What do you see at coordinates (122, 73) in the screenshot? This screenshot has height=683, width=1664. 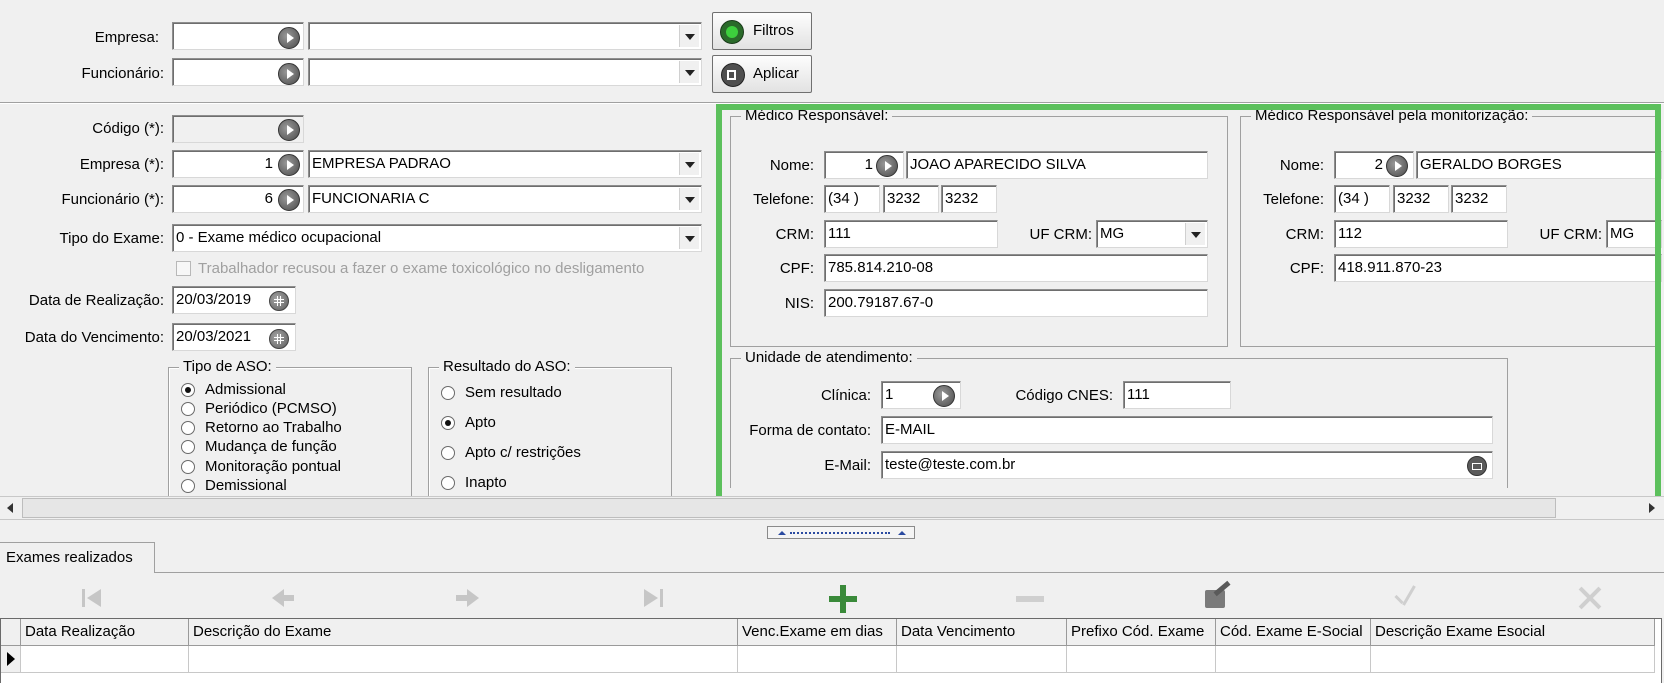 I see `filter-funcionario-label: Funcionário:` at bounding box center [122, 73].